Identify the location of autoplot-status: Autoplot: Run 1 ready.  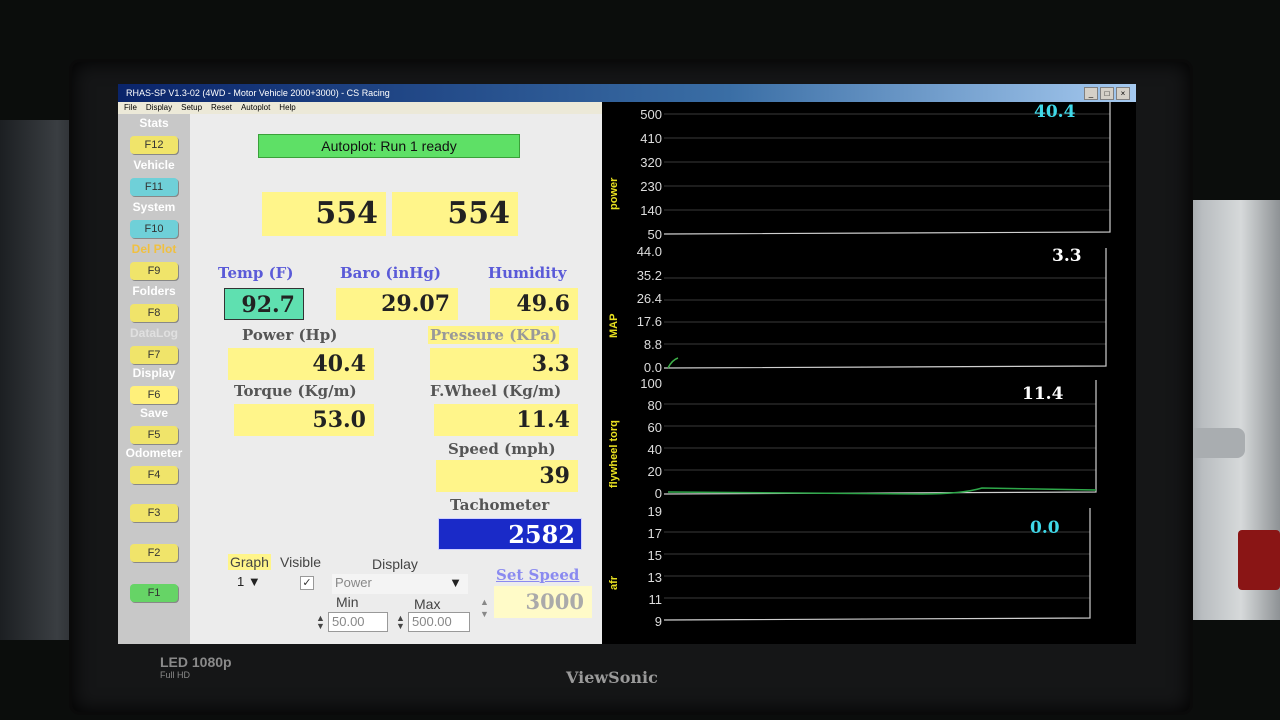
(389, 146).